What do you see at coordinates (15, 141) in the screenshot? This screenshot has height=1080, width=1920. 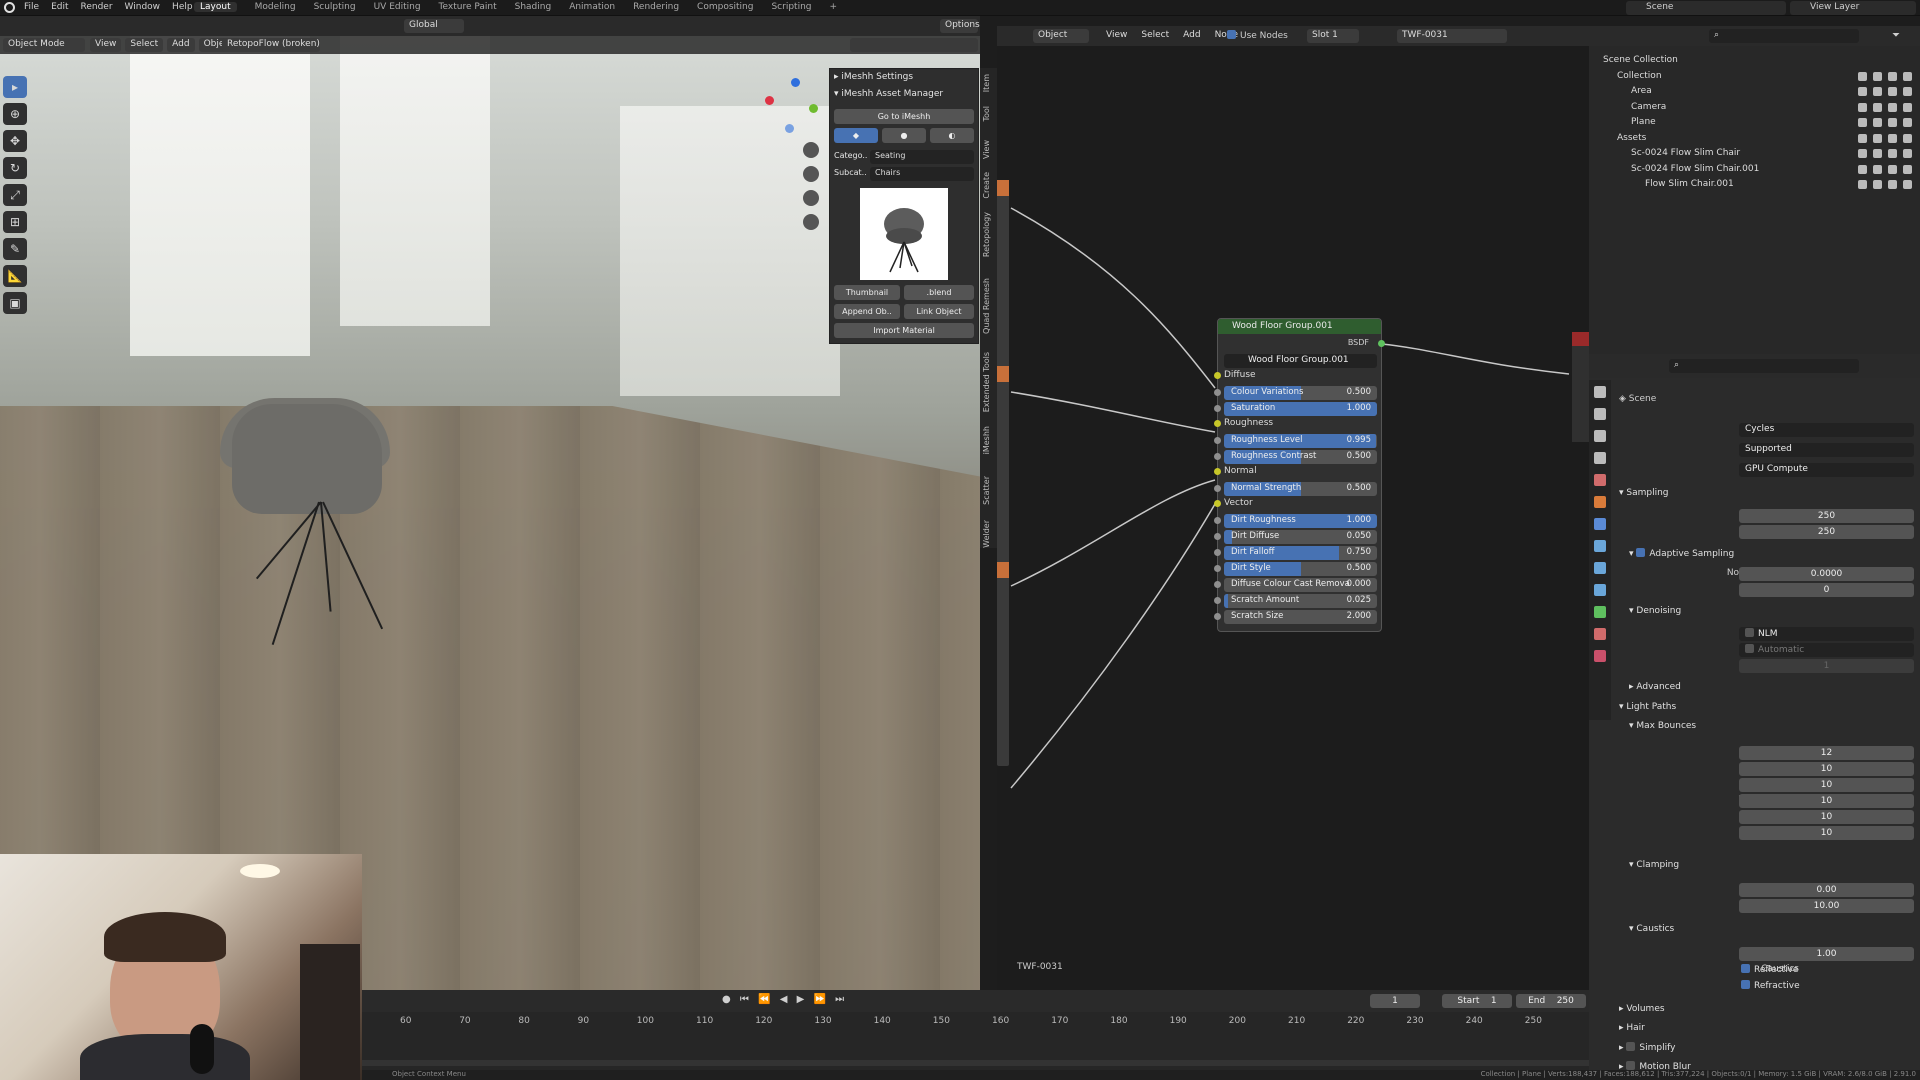 I see `move-icon: ✥` at bounding box center [15, 141].